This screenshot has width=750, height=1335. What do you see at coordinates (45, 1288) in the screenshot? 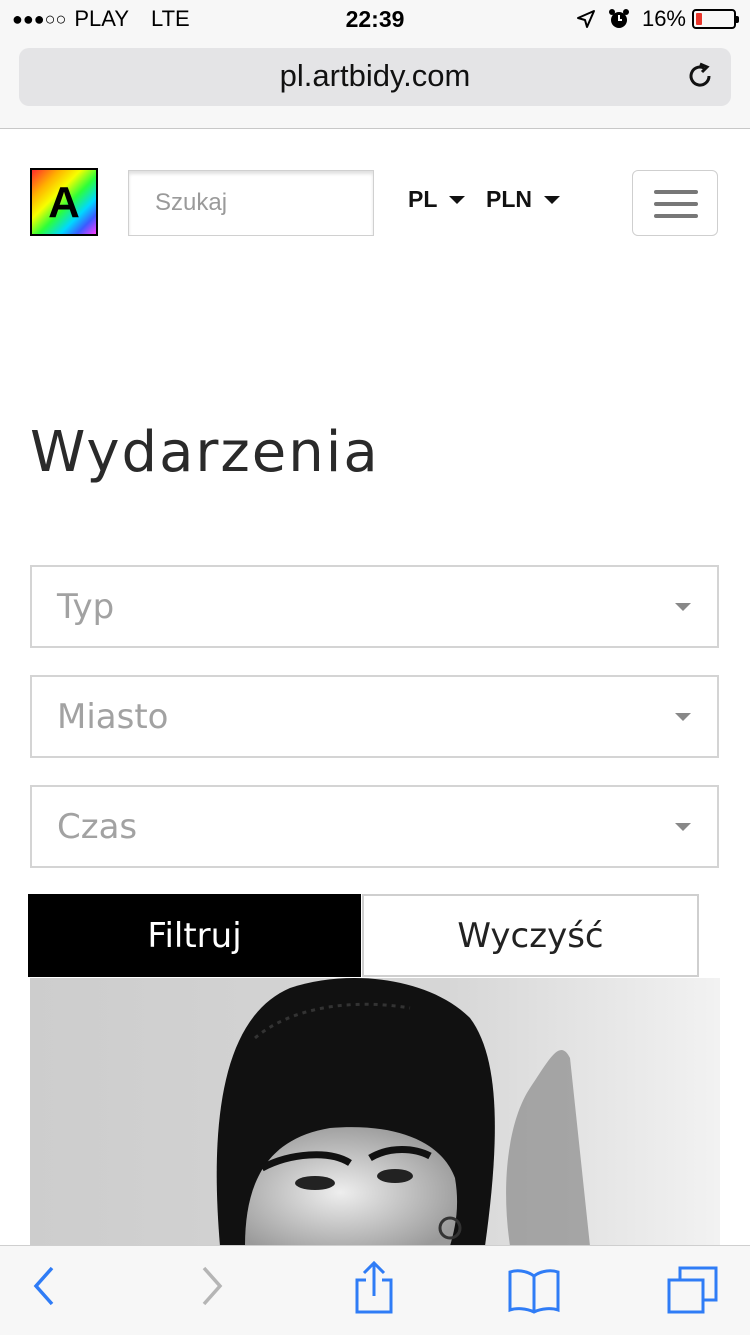
I see `back-arrow-icon` at bounding box center [45, 1288].